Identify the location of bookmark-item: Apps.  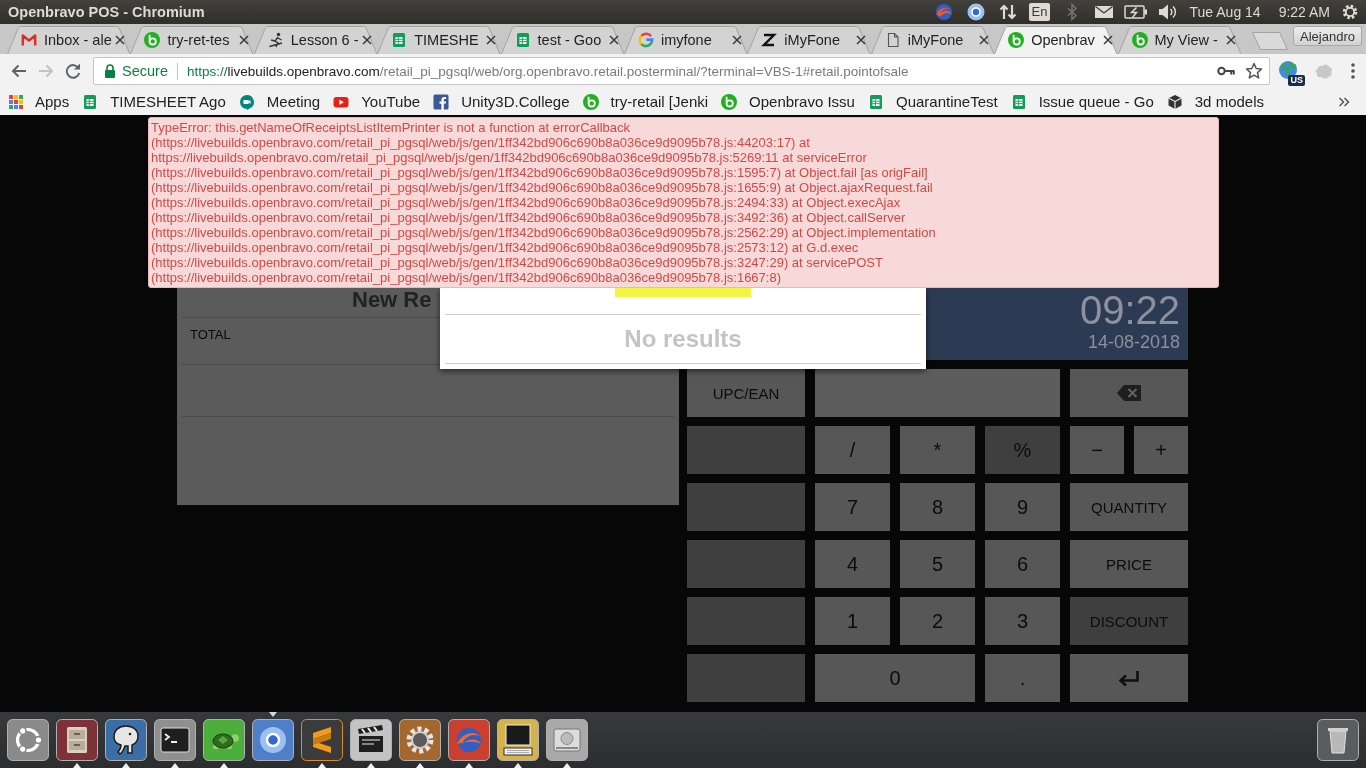
(39, 101).